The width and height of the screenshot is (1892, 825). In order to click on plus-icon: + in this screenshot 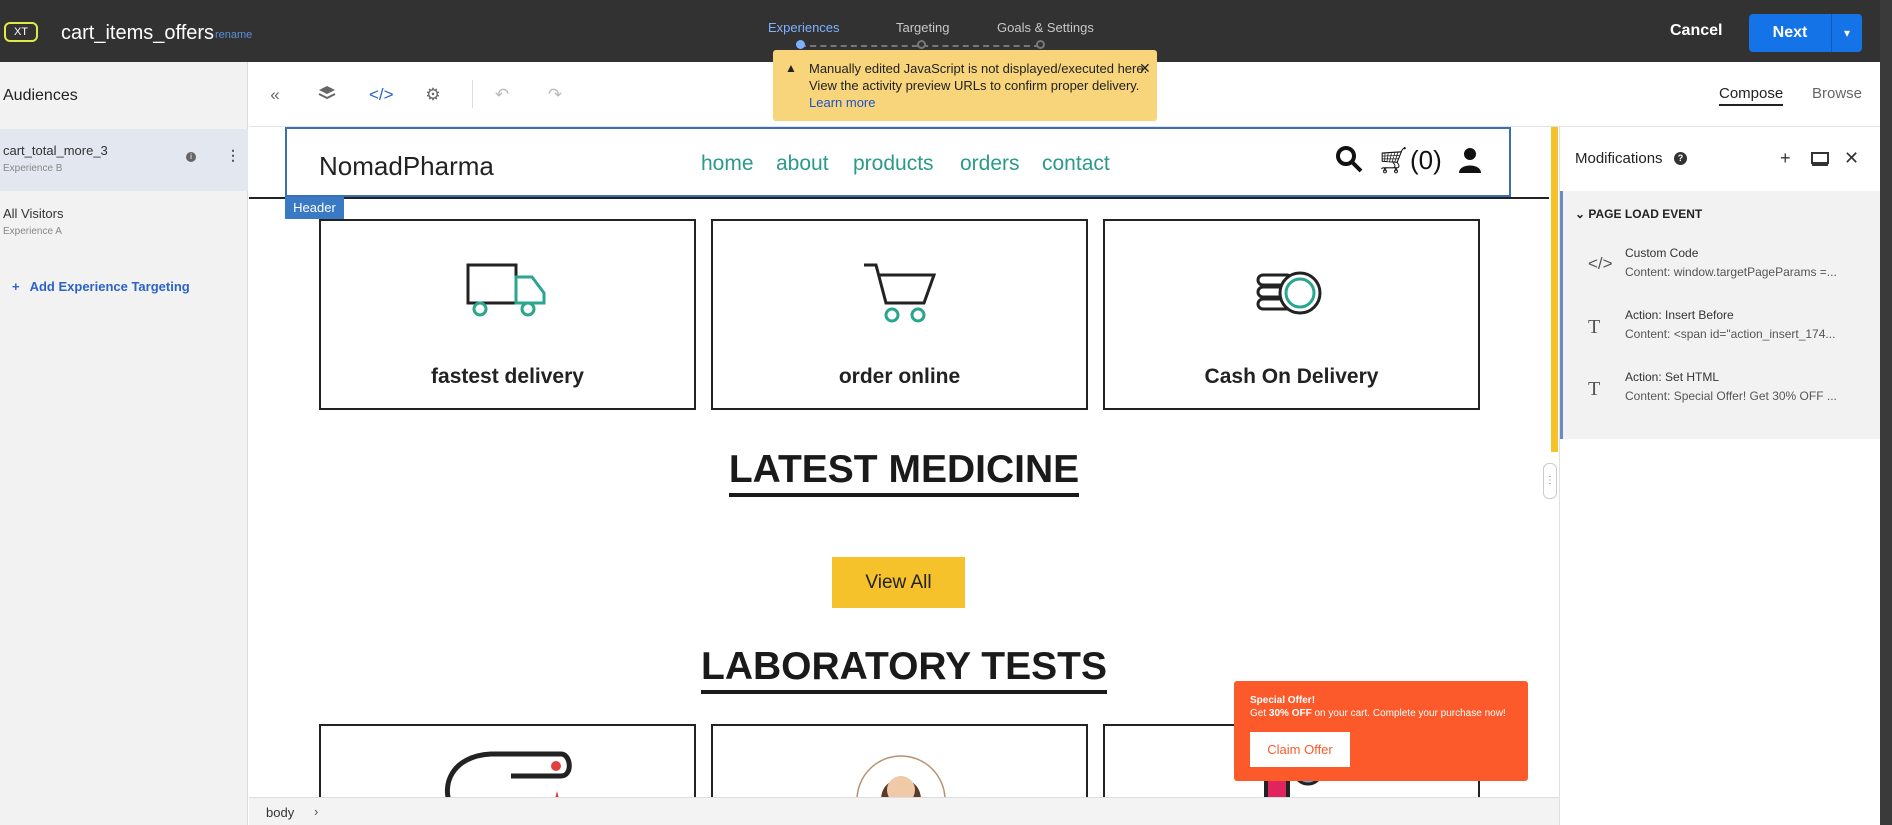, I will do `click(16, 286)`.